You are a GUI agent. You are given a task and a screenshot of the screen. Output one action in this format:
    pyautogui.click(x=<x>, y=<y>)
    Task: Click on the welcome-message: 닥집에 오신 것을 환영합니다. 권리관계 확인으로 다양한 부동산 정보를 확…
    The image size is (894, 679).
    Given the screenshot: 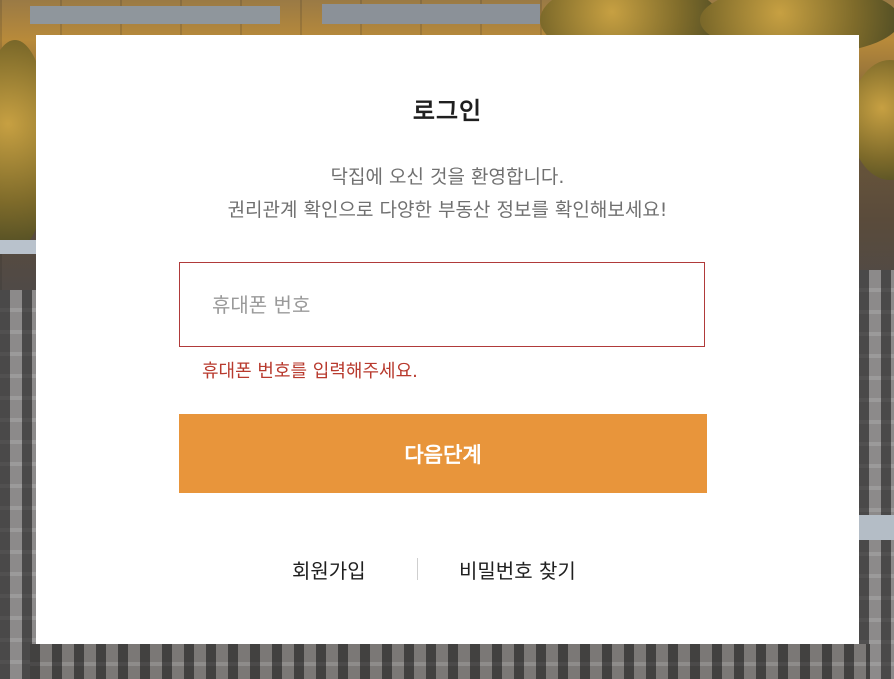 What is the action you would take?
    pyautogui.click(x=447, y=194)
    